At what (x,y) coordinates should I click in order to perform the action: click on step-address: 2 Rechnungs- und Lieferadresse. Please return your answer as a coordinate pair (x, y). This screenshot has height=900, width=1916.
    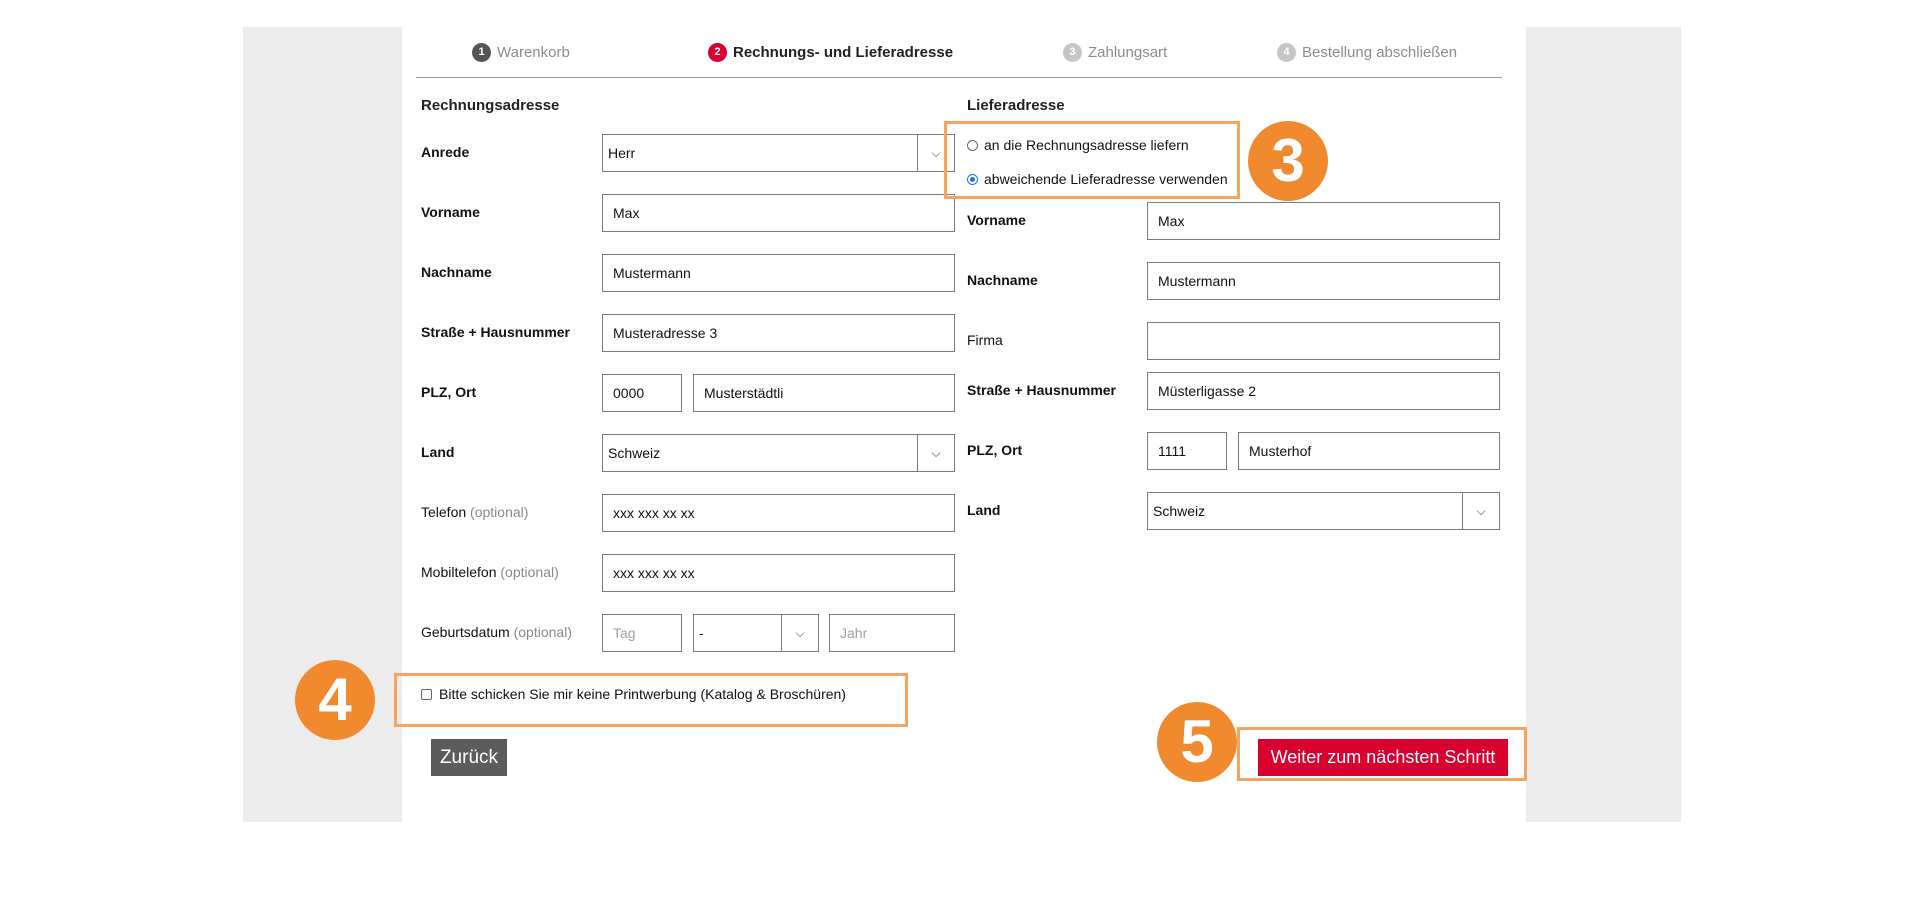
    Looking at the image, I should click on (830, 52).